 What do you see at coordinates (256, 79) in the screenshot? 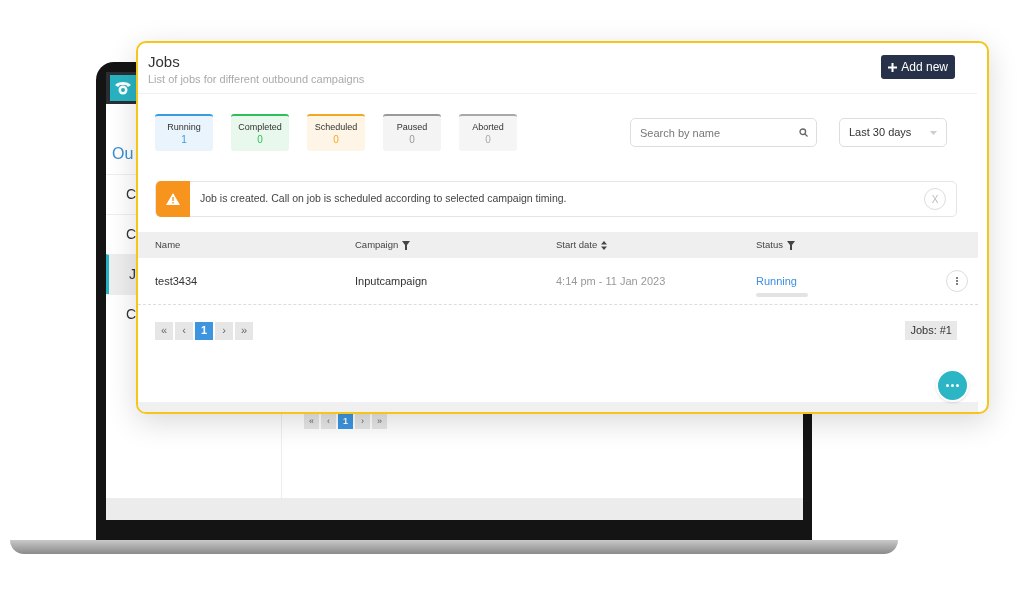
I see `page-subtitle: List of jobs for different outbound campaigns` at bounding box center [256, 79].